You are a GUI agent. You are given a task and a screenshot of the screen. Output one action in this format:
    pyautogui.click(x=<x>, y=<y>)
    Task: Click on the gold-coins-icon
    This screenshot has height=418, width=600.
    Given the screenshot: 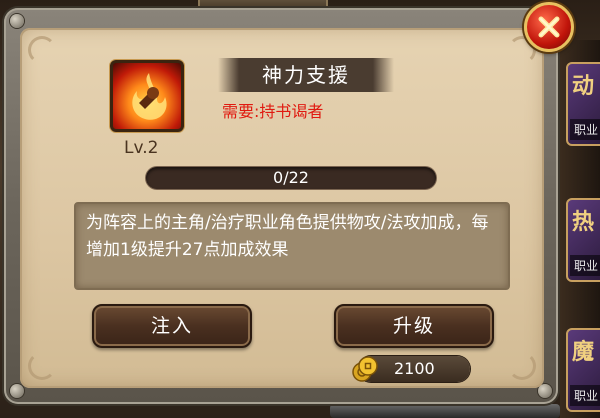 What is the action you would take?
    pyautogui.click(x=365, y=369)
    